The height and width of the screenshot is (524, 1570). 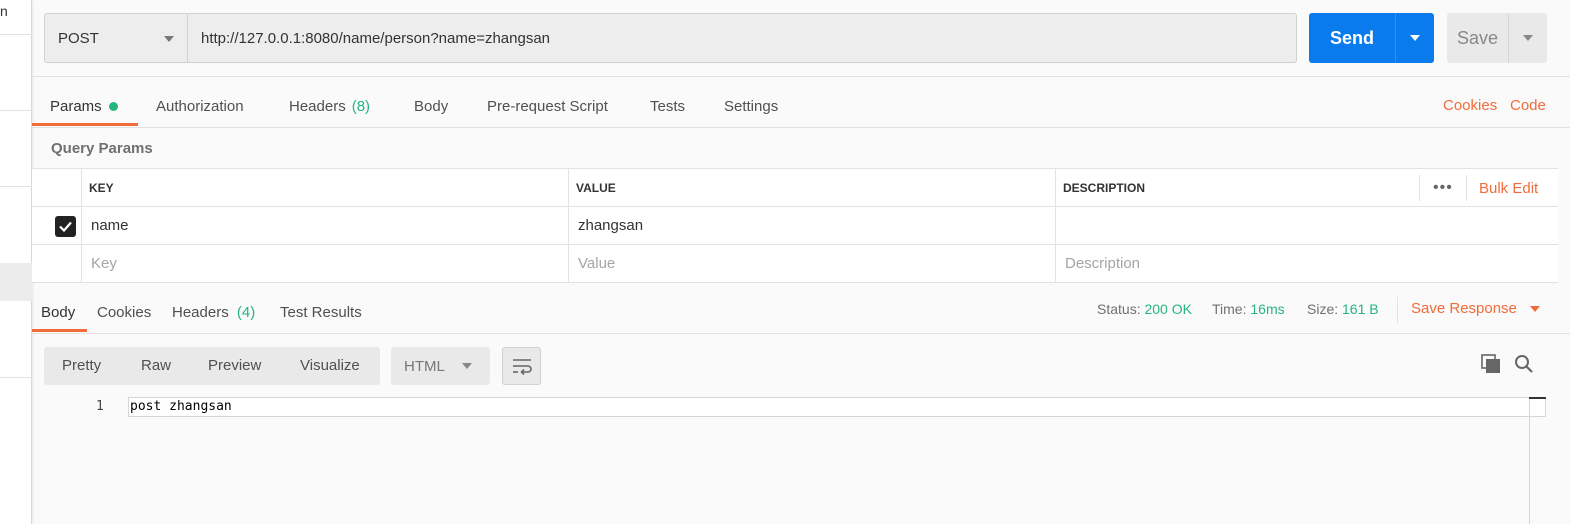 I want to click on response-tab-headers: Headers (4), so click(x=213, y=312).